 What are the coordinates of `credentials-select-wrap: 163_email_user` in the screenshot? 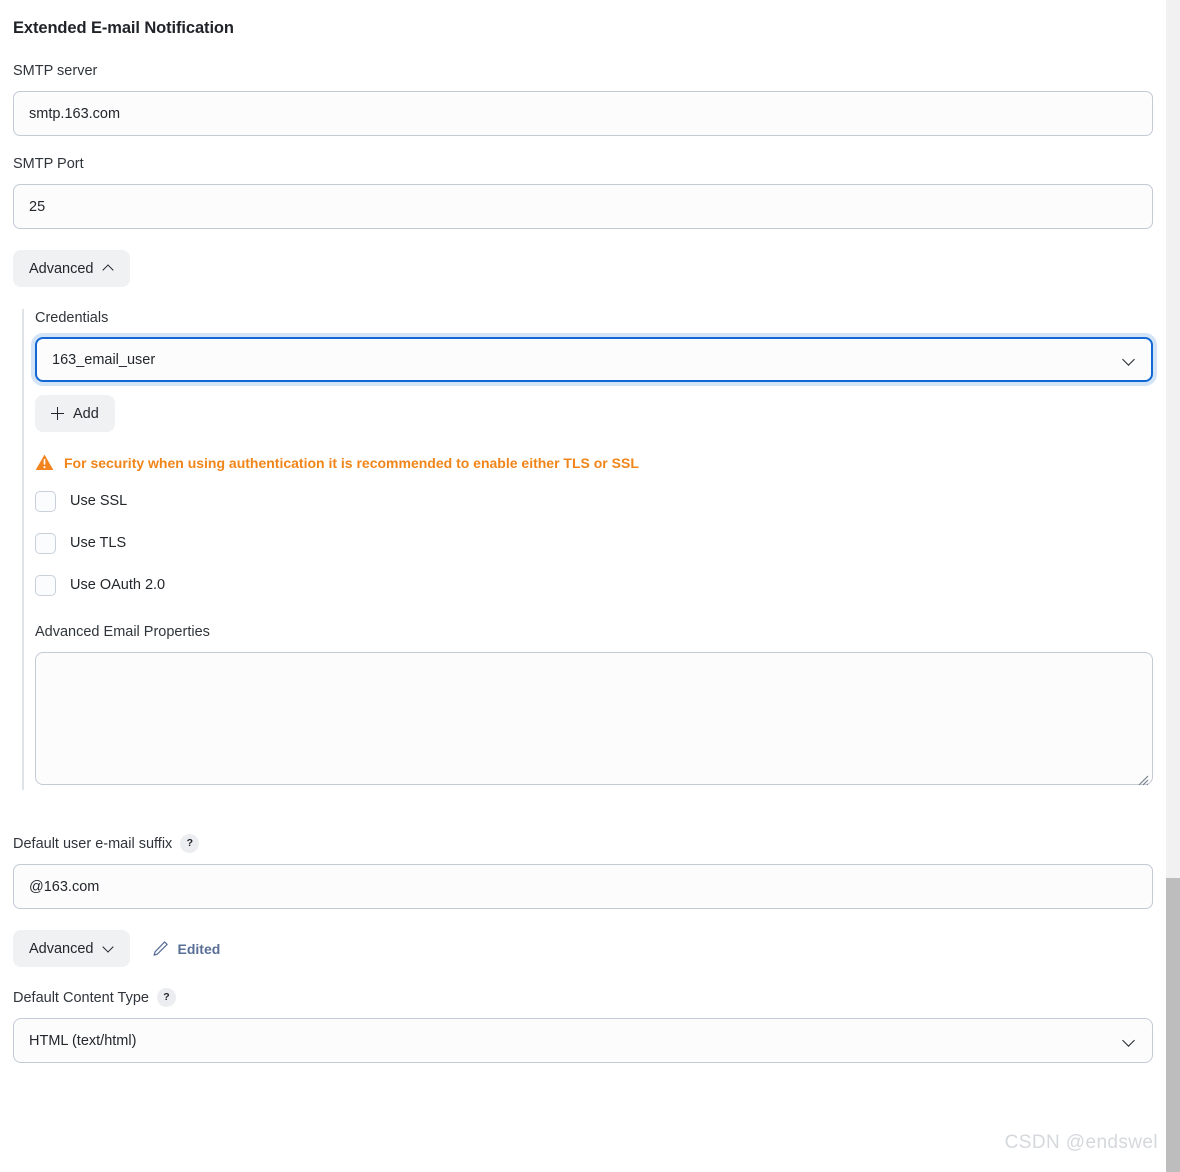 It's located at (594, 359).